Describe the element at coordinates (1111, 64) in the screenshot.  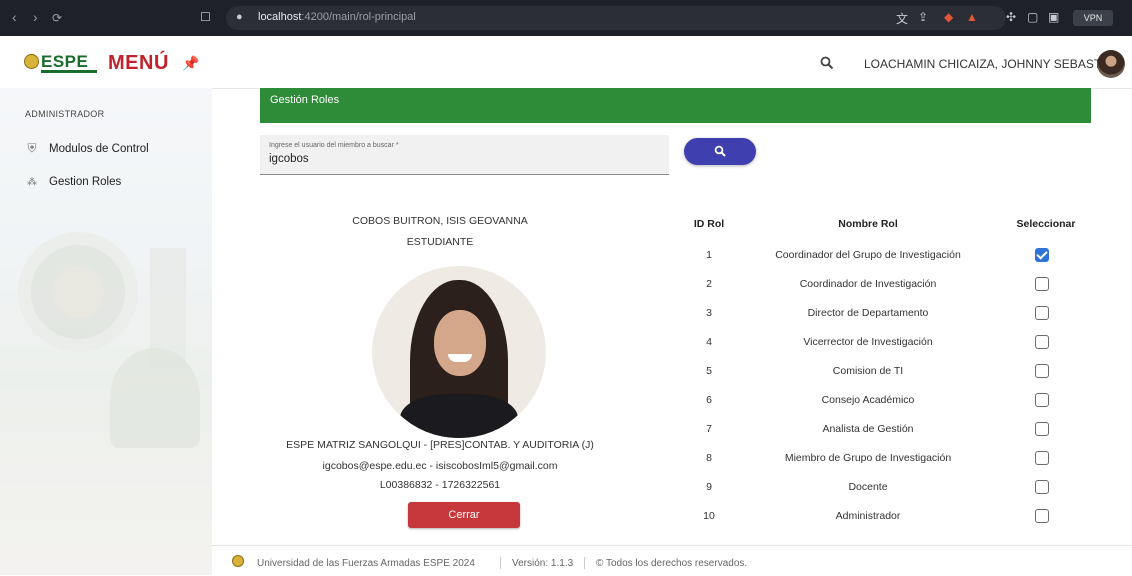
I see `user-avatar` at that location.